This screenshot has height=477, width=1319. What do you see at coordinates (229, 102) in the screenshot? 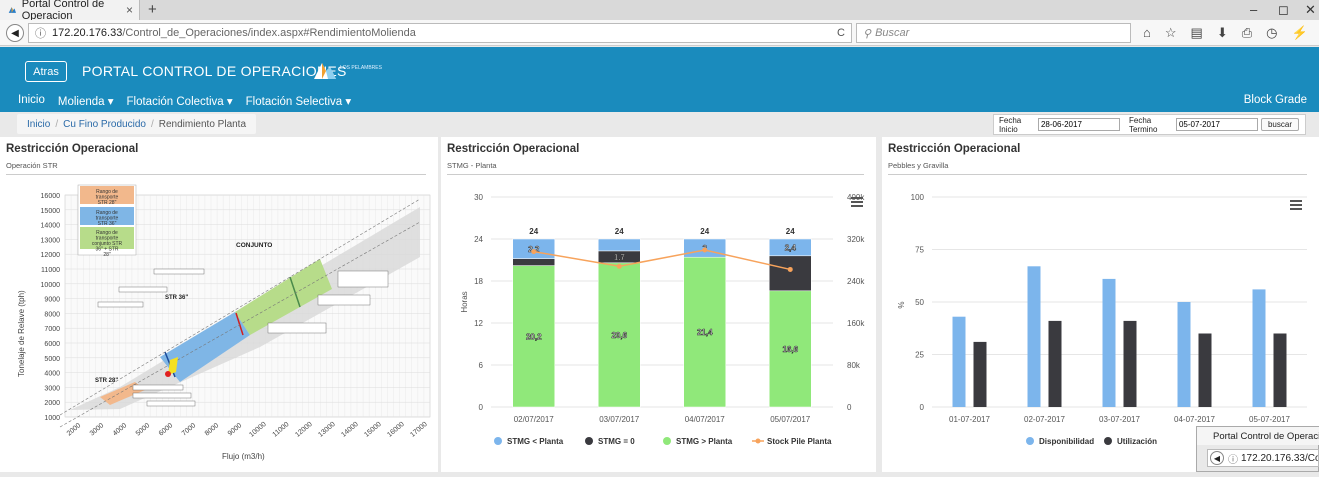
I see `caret-down-icon: ▾` at bounding box center [229, 102].